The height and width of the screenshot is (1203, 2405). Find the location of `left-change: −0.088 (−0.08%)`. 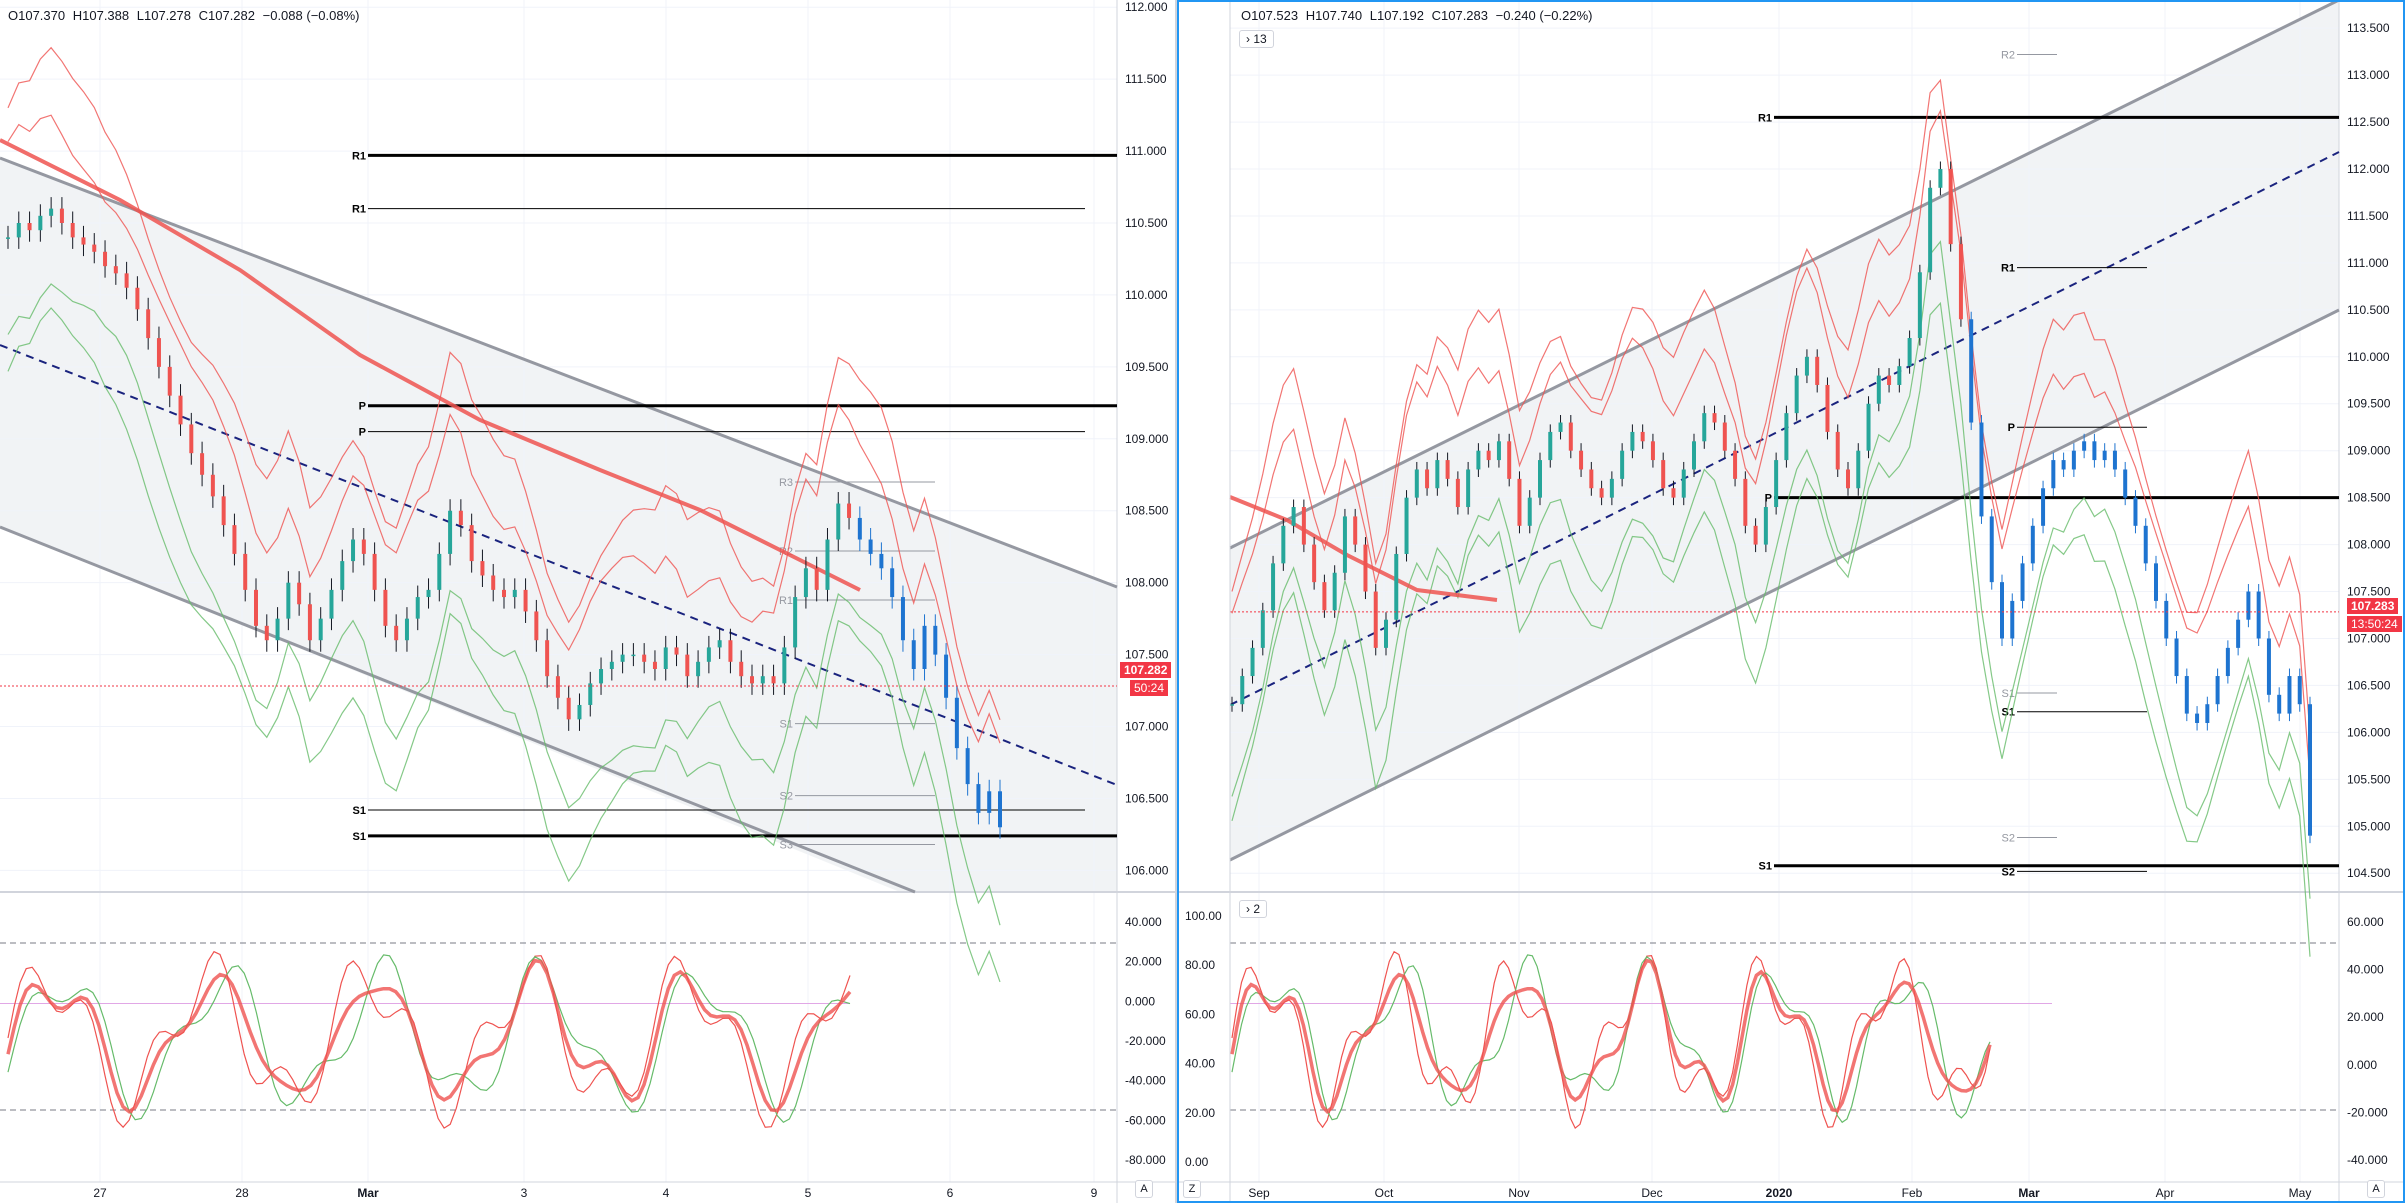

left-change: −0.088 (−0.08%) is located at coordinates (311, 15).